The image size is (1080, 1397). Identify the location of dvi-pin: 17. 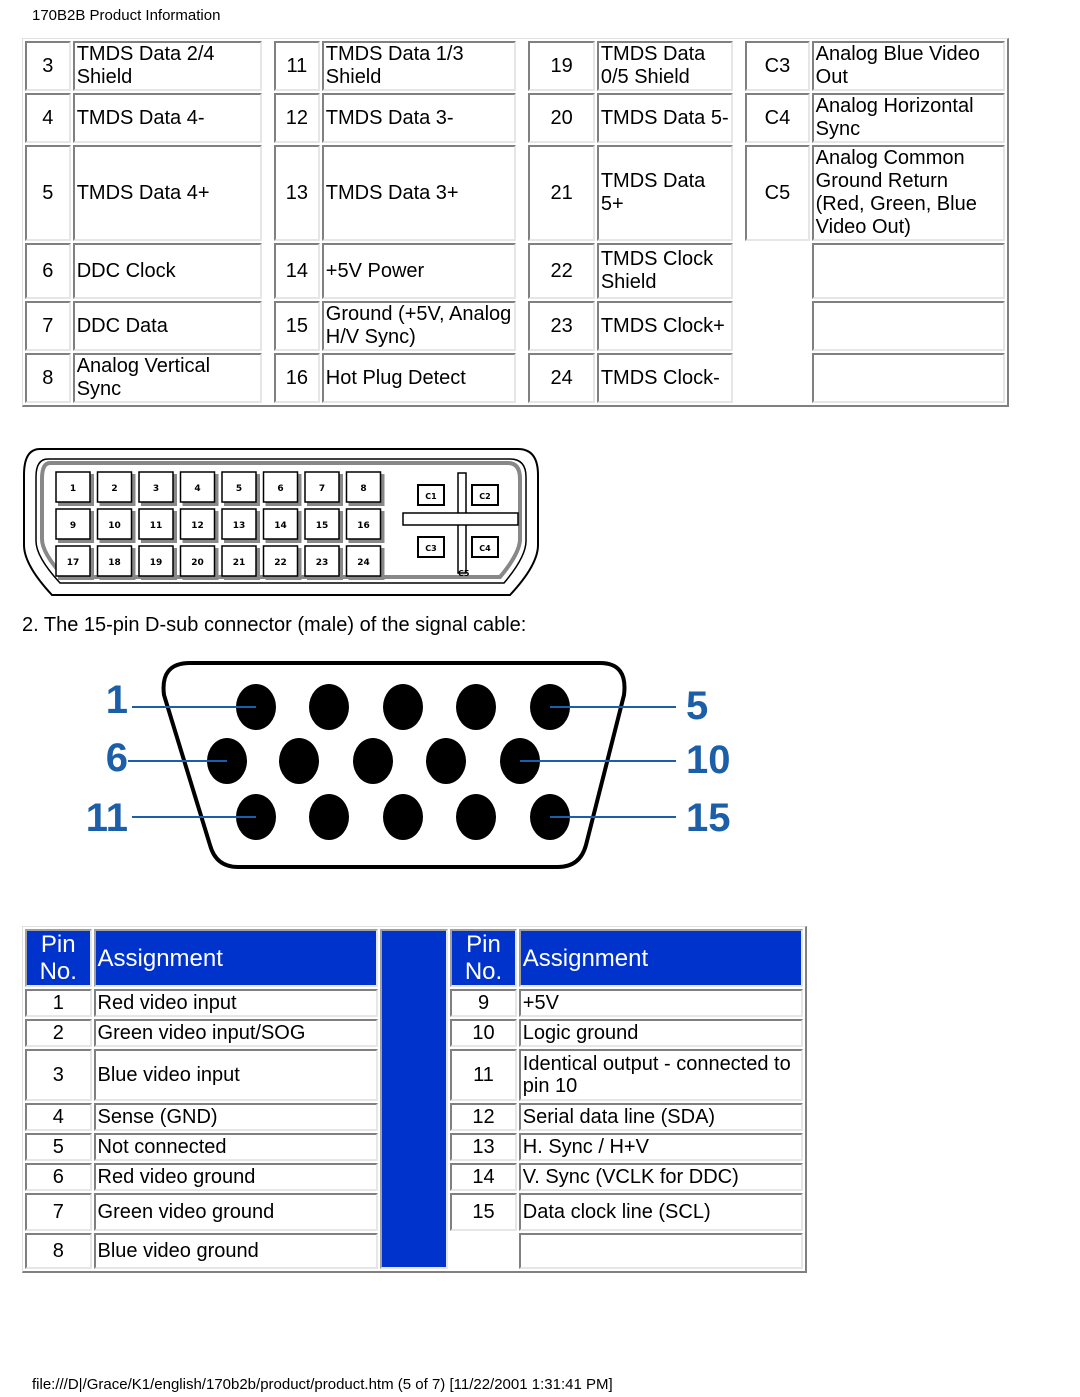
(74, 562).